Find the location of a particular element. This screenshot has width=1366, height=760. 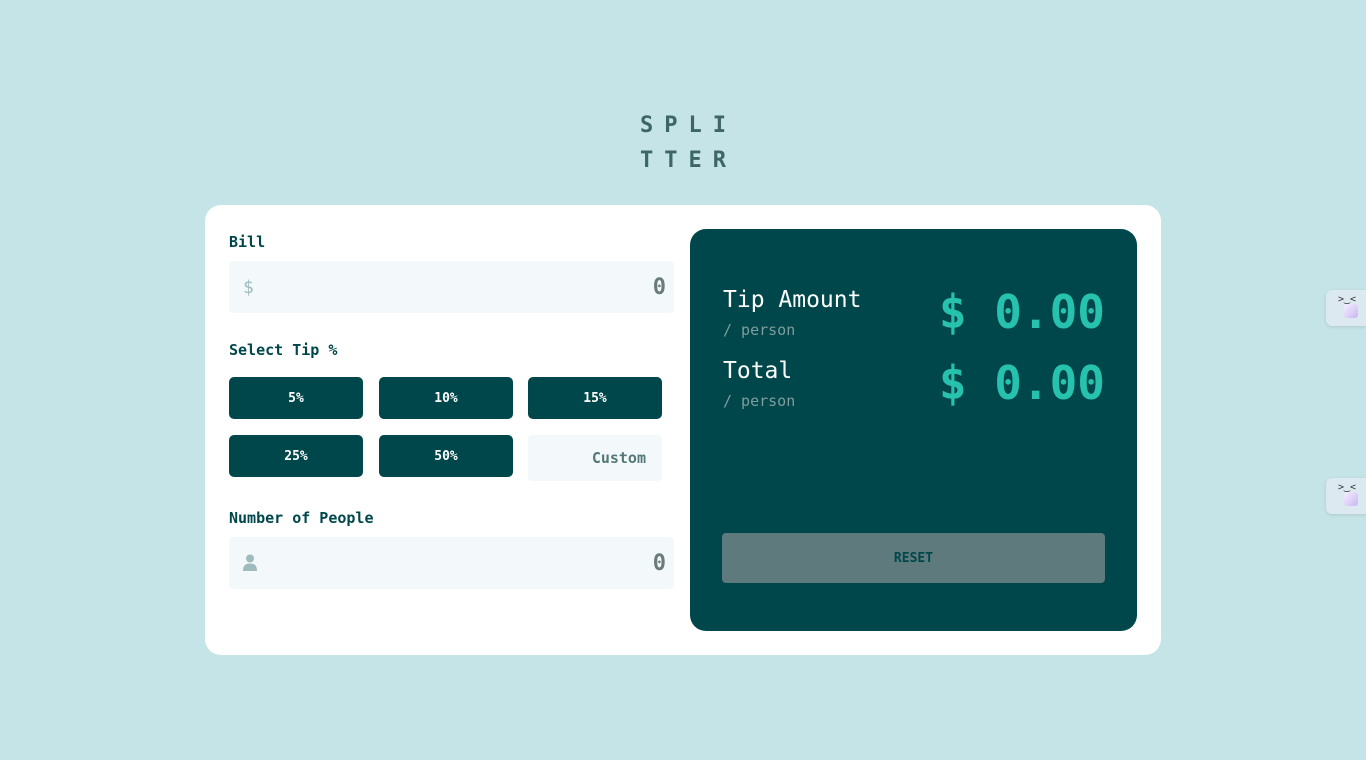

tip-50-button: 50% is located at coordinates (446, 456).